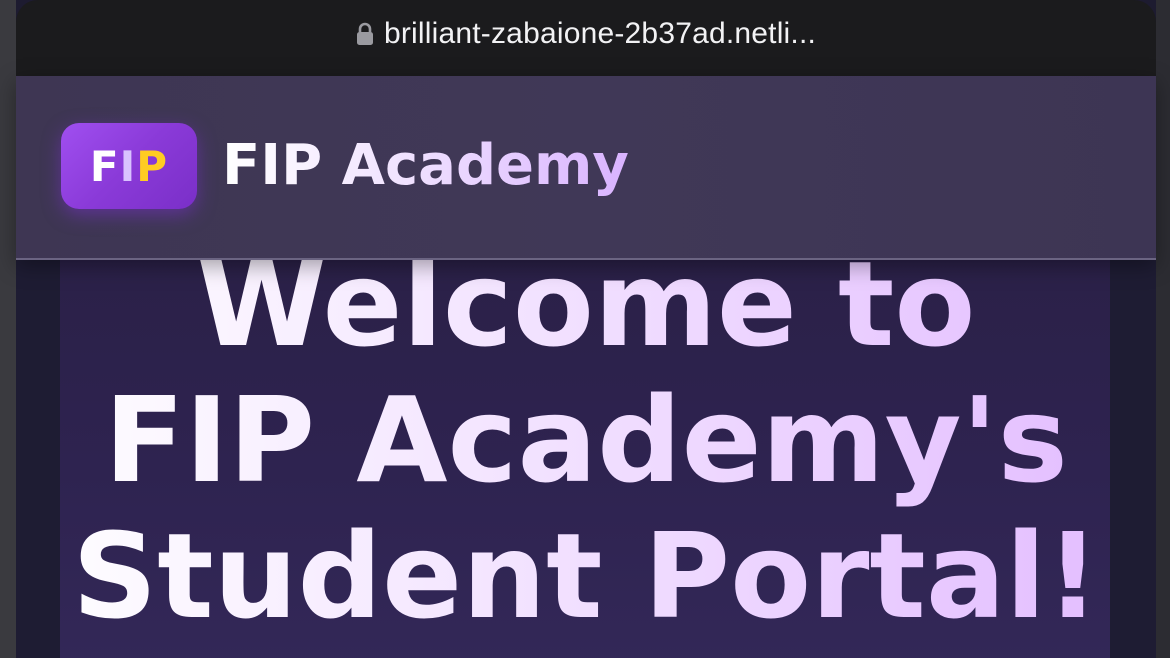 This screenshot has height=658, width=1170. What do you see at coordinates (365, 34) in the screenshot?
I see `lock-icon` at bounding box center [365, 34].